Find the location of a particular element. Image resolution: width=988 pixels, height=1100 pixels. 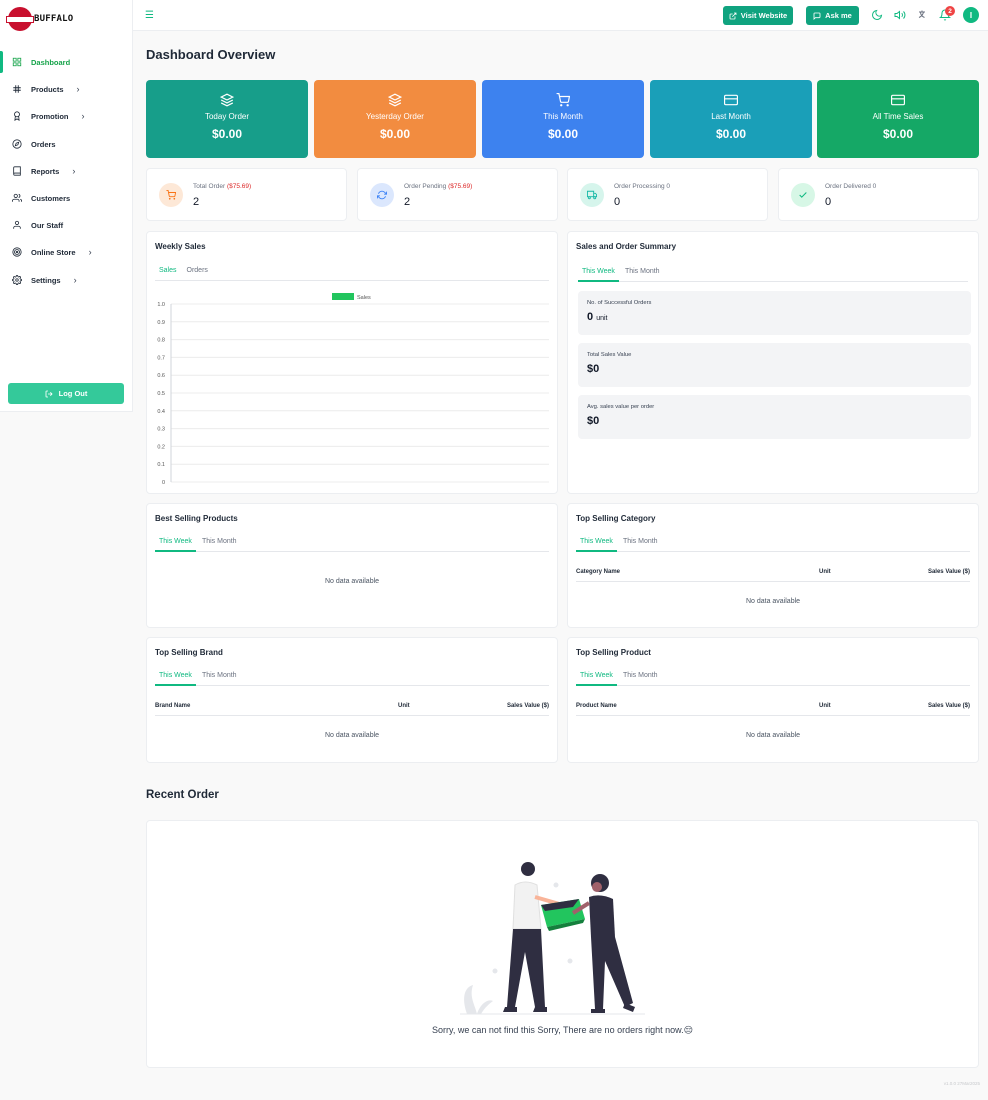

panel-title: Top Selling Product is located at coordinates (613, 652).